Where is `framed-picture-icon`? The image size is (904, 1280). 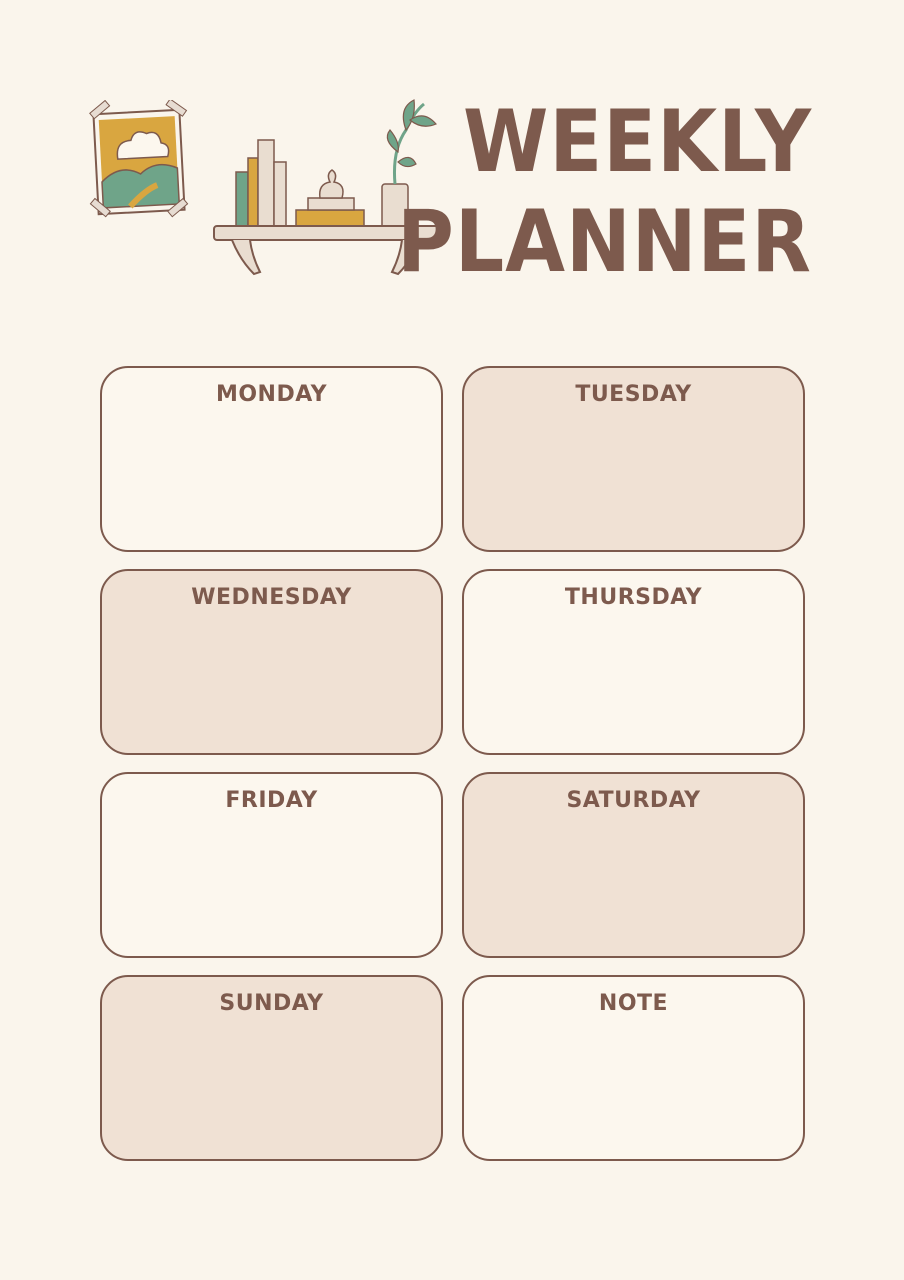 framed-picture-icon is located at coordinates (140, 163).